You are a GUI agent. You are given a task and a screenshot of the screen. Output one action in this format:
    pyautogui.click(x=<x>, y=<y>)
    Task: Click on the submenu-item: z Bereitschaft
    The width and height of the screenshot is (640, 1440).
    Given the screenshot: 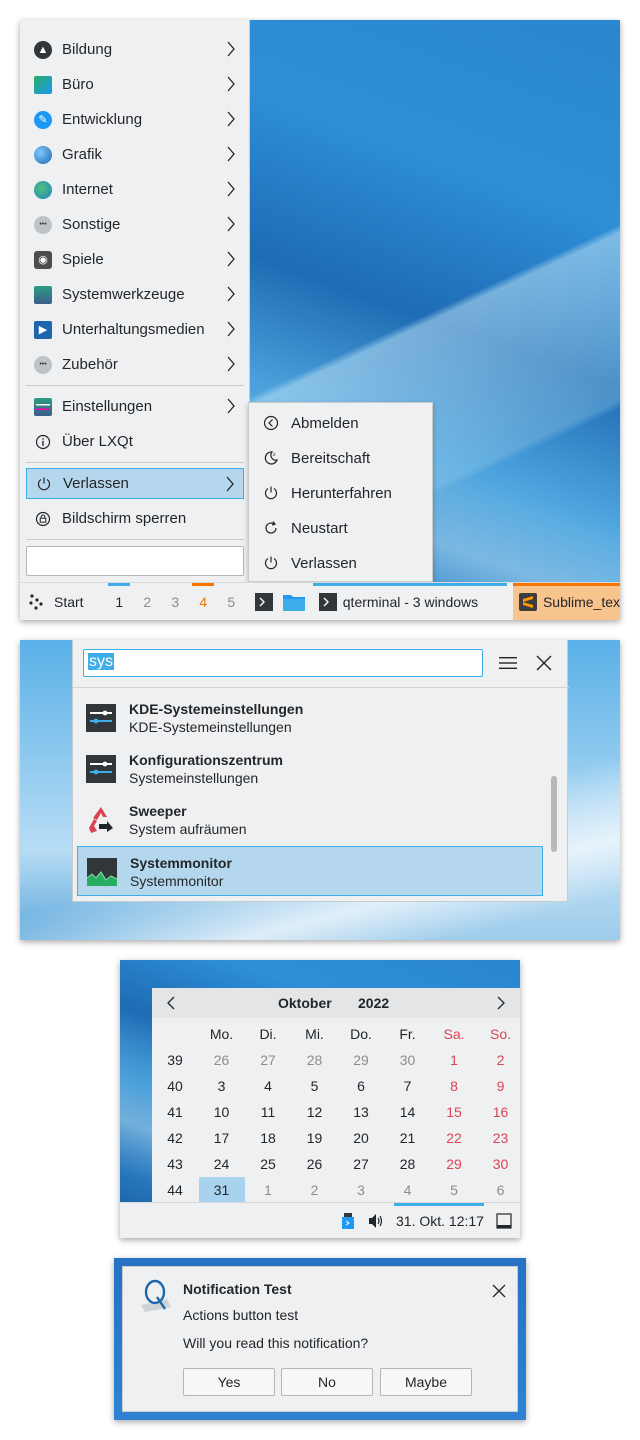 What is the action you would take?
    pyautogui.click(x=340, y=458)
    